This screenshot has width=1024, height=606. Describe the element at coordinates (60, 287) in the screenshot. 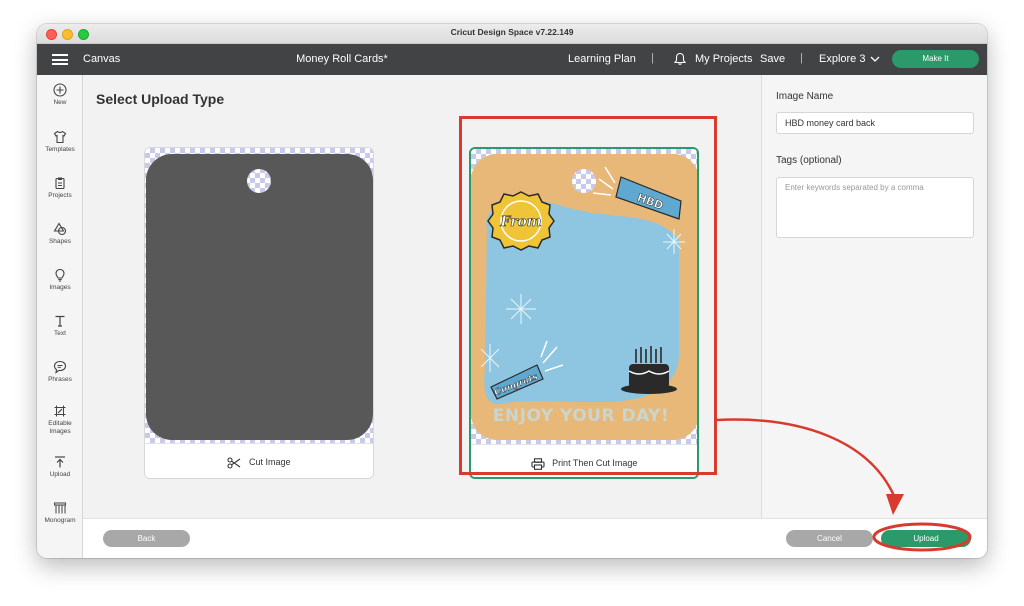

I see `sidebar-item-label: Images` at that location.